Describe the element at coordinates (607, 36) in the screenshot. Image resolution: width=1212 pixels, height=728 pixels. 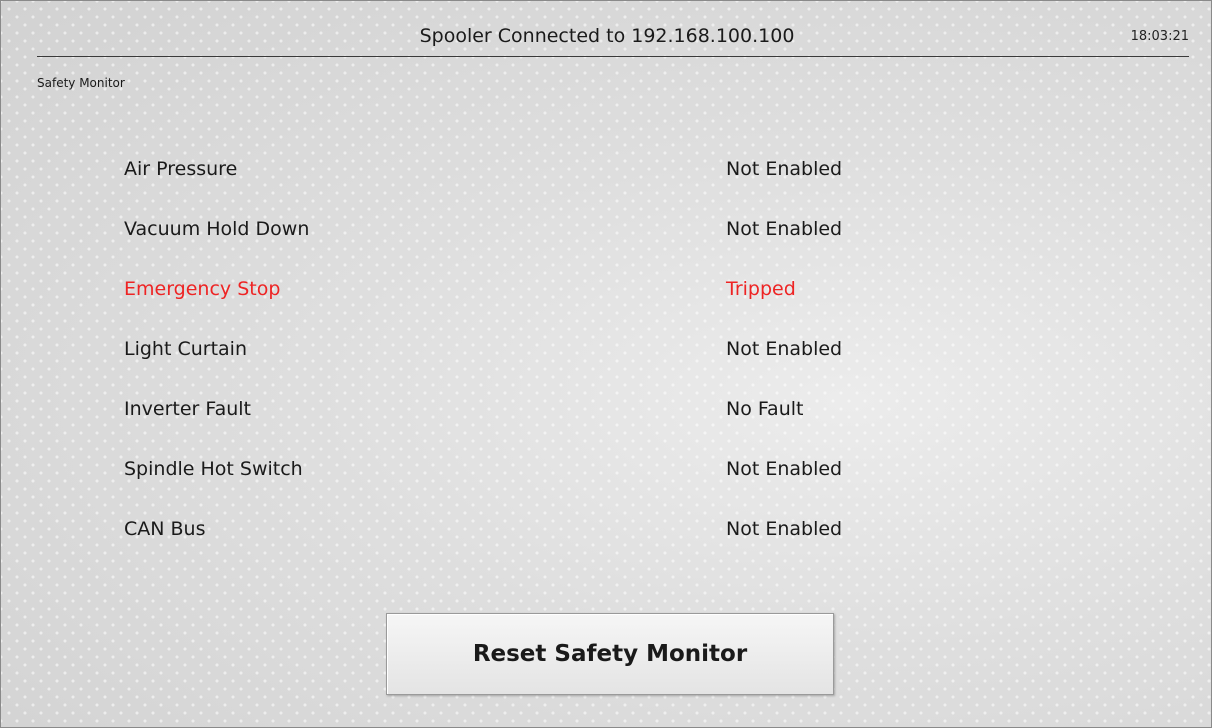
I see `connection-title: Spooler Connected to 192.168.100.100` at that location.